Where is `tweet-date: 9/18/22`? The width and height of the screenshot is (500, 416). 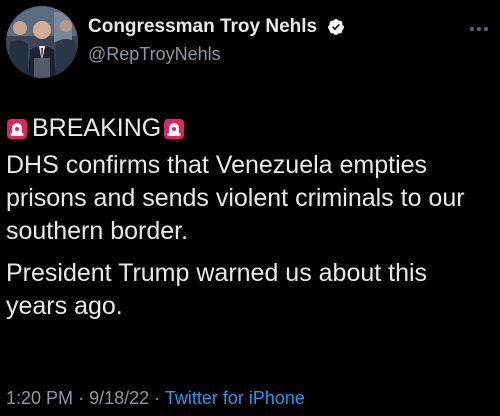 tweet-date: 9/18/22 is located at coordinates (119, 398).